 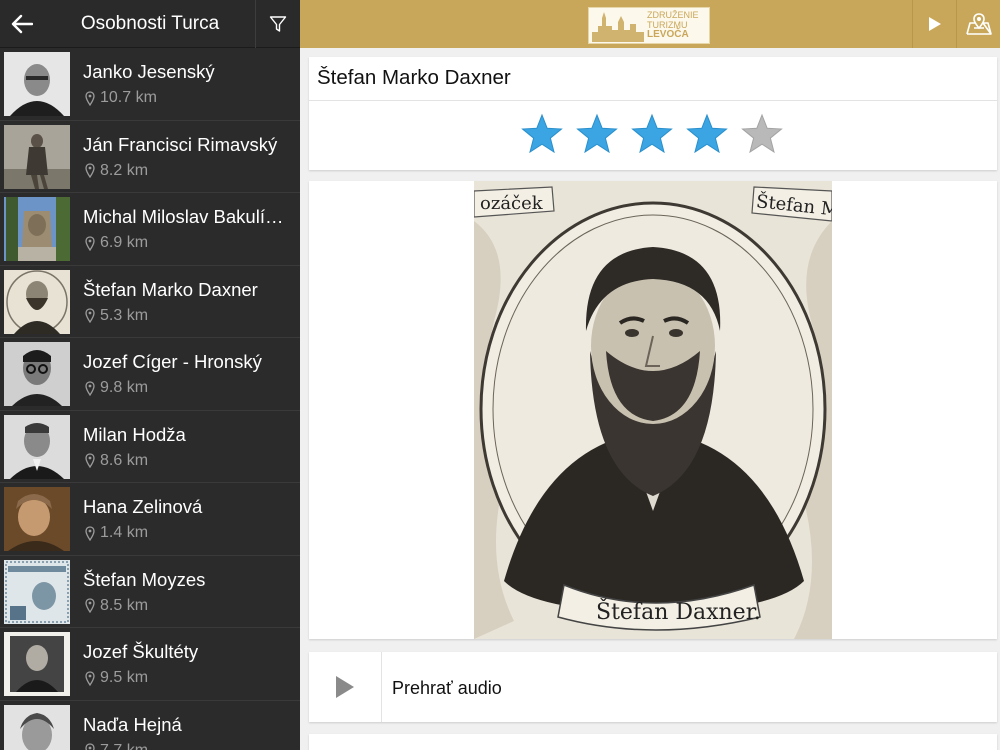 What do you see at coordinates (124, 170) in the screenshot?
I see `distance-text: 8.2 km` at bounding box center [124, 170].